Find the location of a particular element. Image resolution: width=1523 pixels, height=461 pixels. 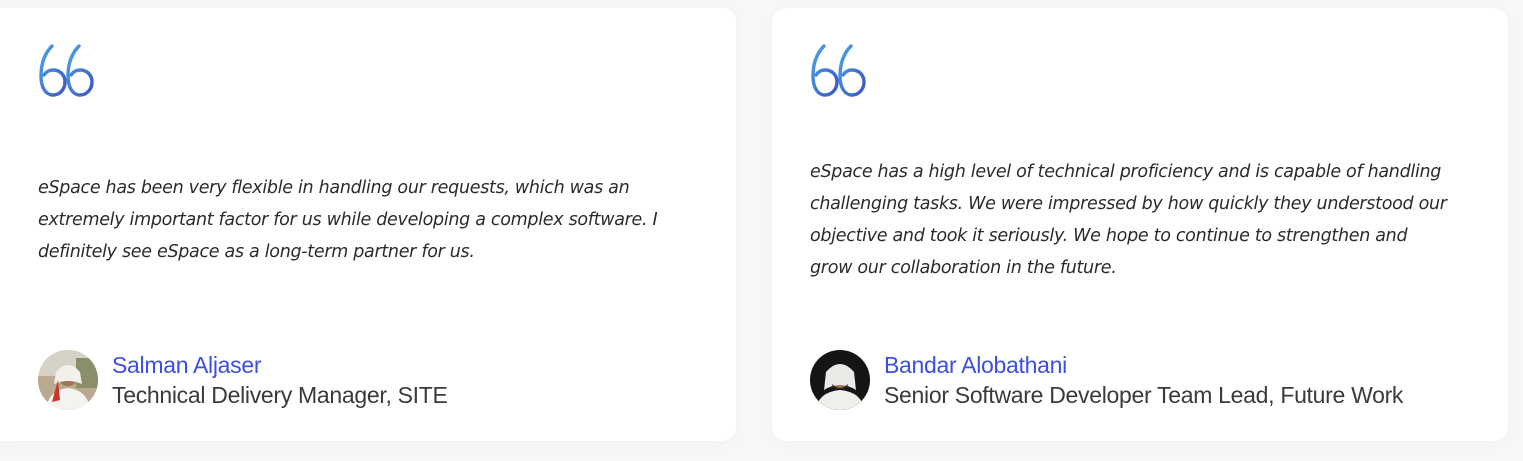

author-role: Technical Delivery Manager, SITE is located at coordinates (280, 395).